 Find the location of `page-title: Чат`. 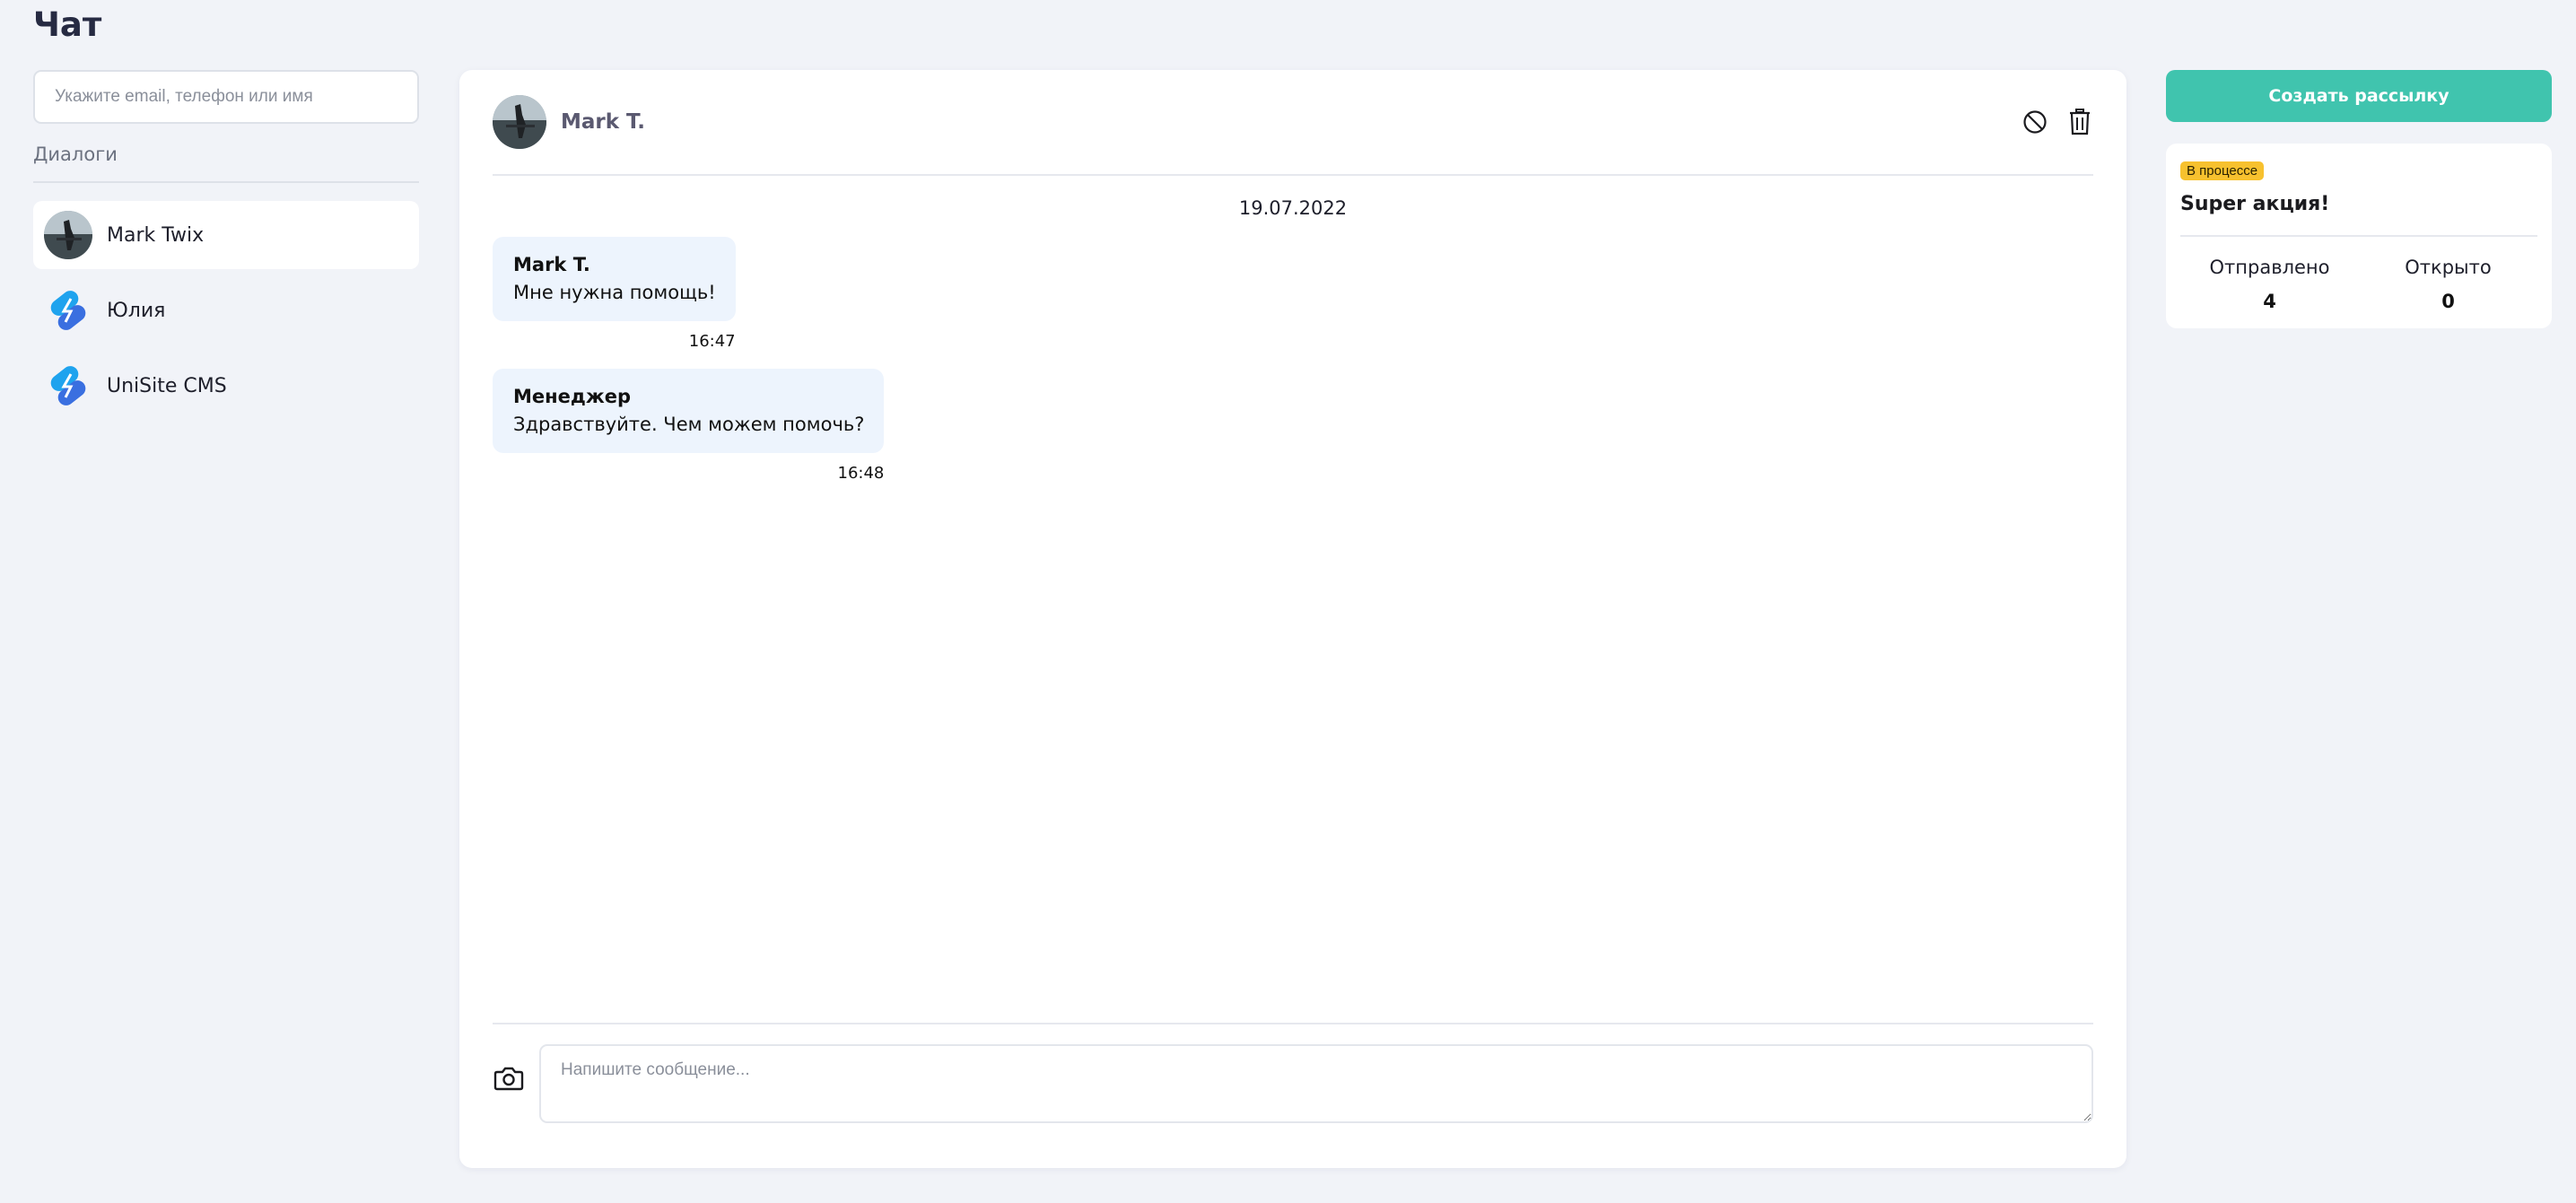

page-title: Чат is located at coordinates (67, 24).